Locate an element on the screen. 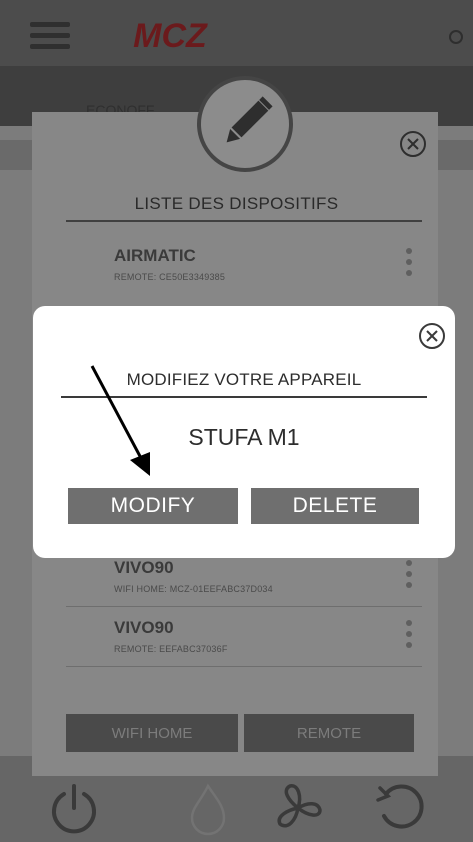 This screenshot has width=473, height=842. power-icon is located at coordinates (74, 808).